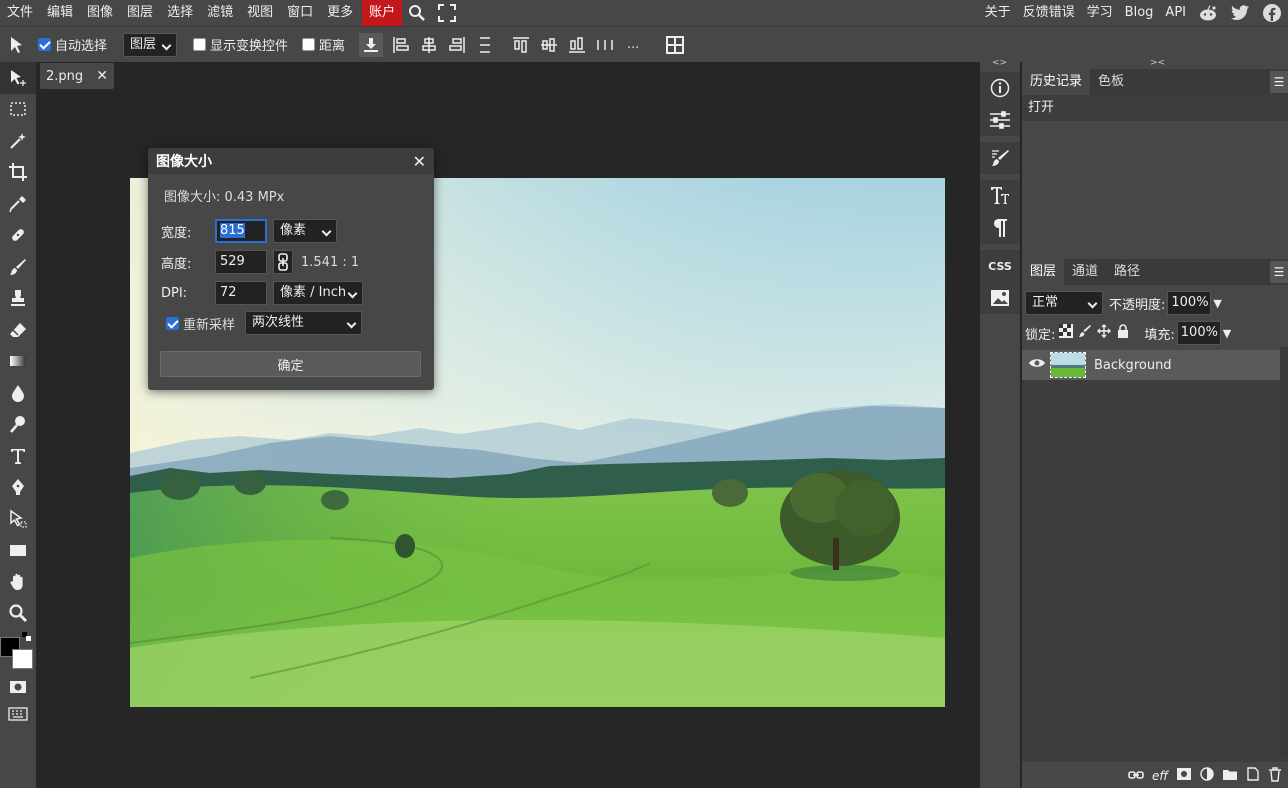 The width and height of the screenshot is (1288, 788). What do you see at coordinates (1104, 333) in the screenshot?
I see `lock-move-icon` at bounding box center [1104, 333].